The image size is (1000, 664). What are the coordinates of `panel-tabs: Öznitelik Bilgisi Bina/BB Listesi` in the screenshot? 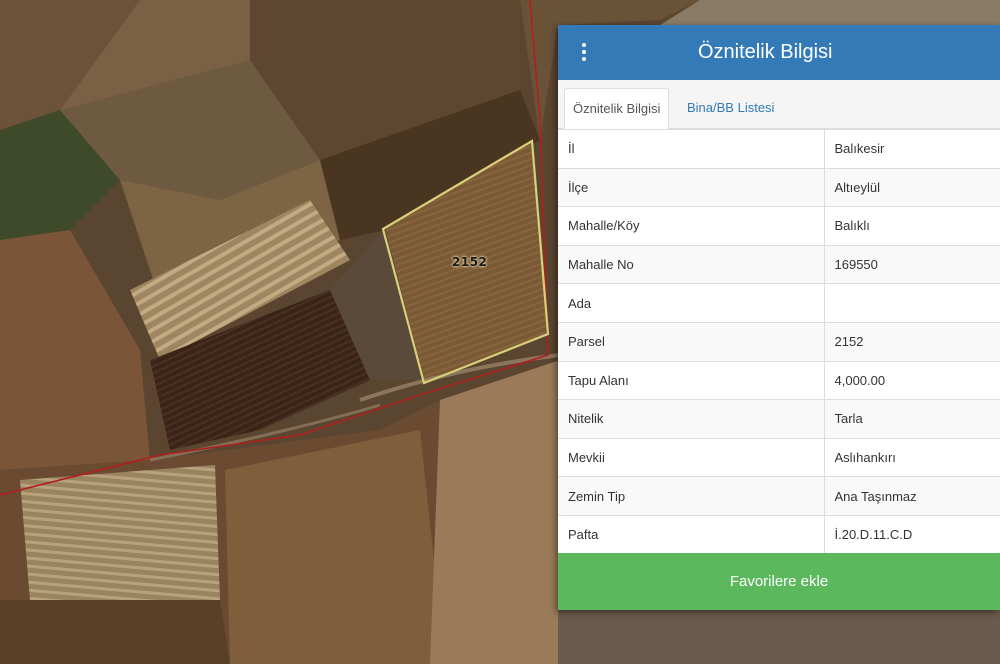 It's located at (779, 104).